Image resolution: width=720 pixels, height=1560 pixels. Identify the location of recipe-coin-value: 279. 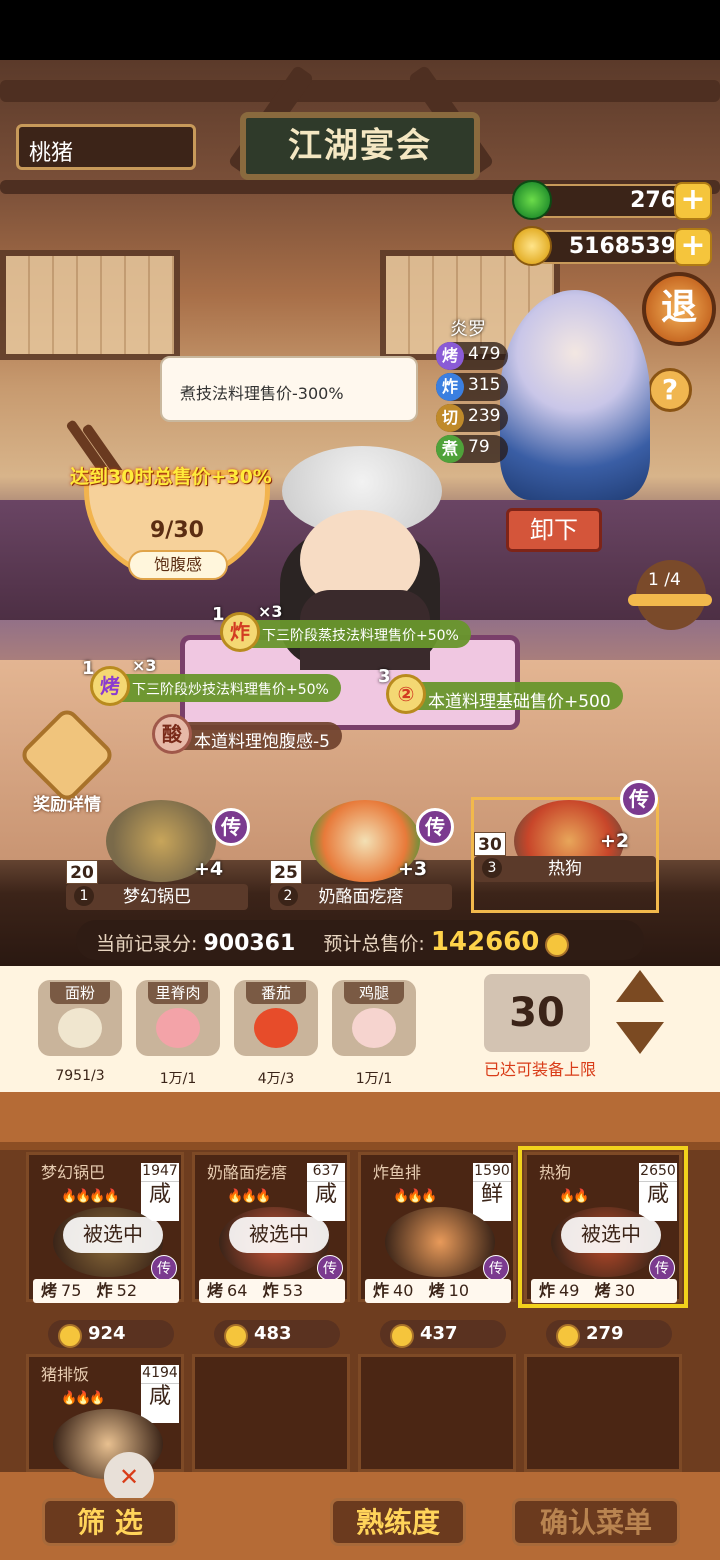
(609, 1334).